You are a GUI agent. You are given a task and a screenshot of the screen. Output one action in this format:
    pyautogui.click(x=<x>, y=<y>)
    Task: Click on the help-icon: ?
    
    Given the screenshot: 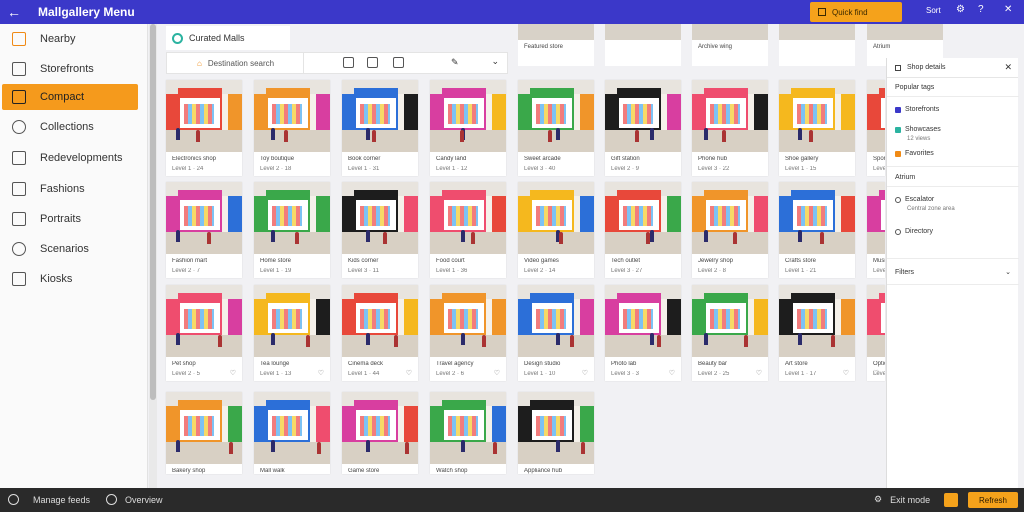 What is the action you would take?
    pyautogui.click(x=981, y=9)
    